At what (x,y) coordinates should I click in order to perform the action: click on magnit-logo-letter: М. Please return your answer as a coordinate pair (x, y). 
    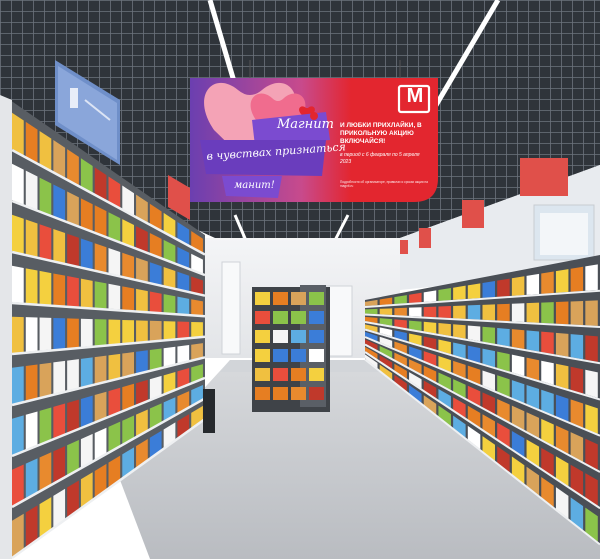
    Looking at the image, I should click on (415, 96).